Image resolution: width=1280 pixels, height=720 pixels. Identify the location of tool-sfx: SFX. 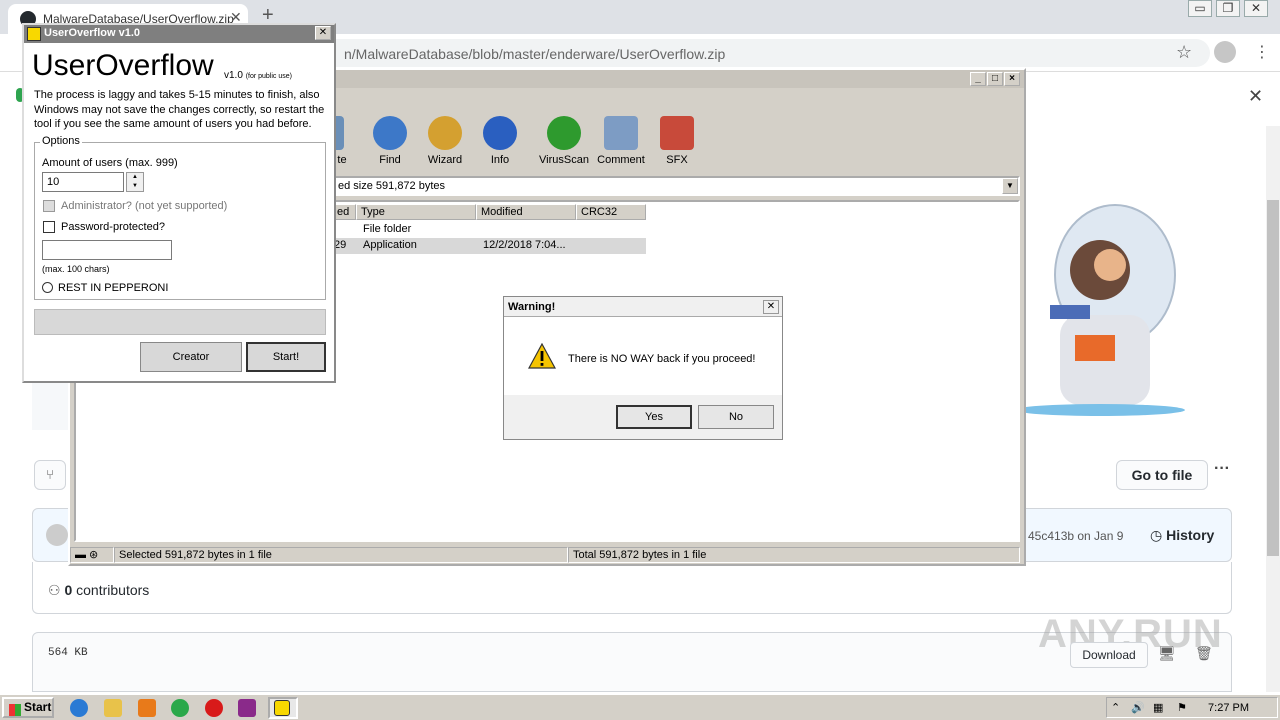
(677, 141).